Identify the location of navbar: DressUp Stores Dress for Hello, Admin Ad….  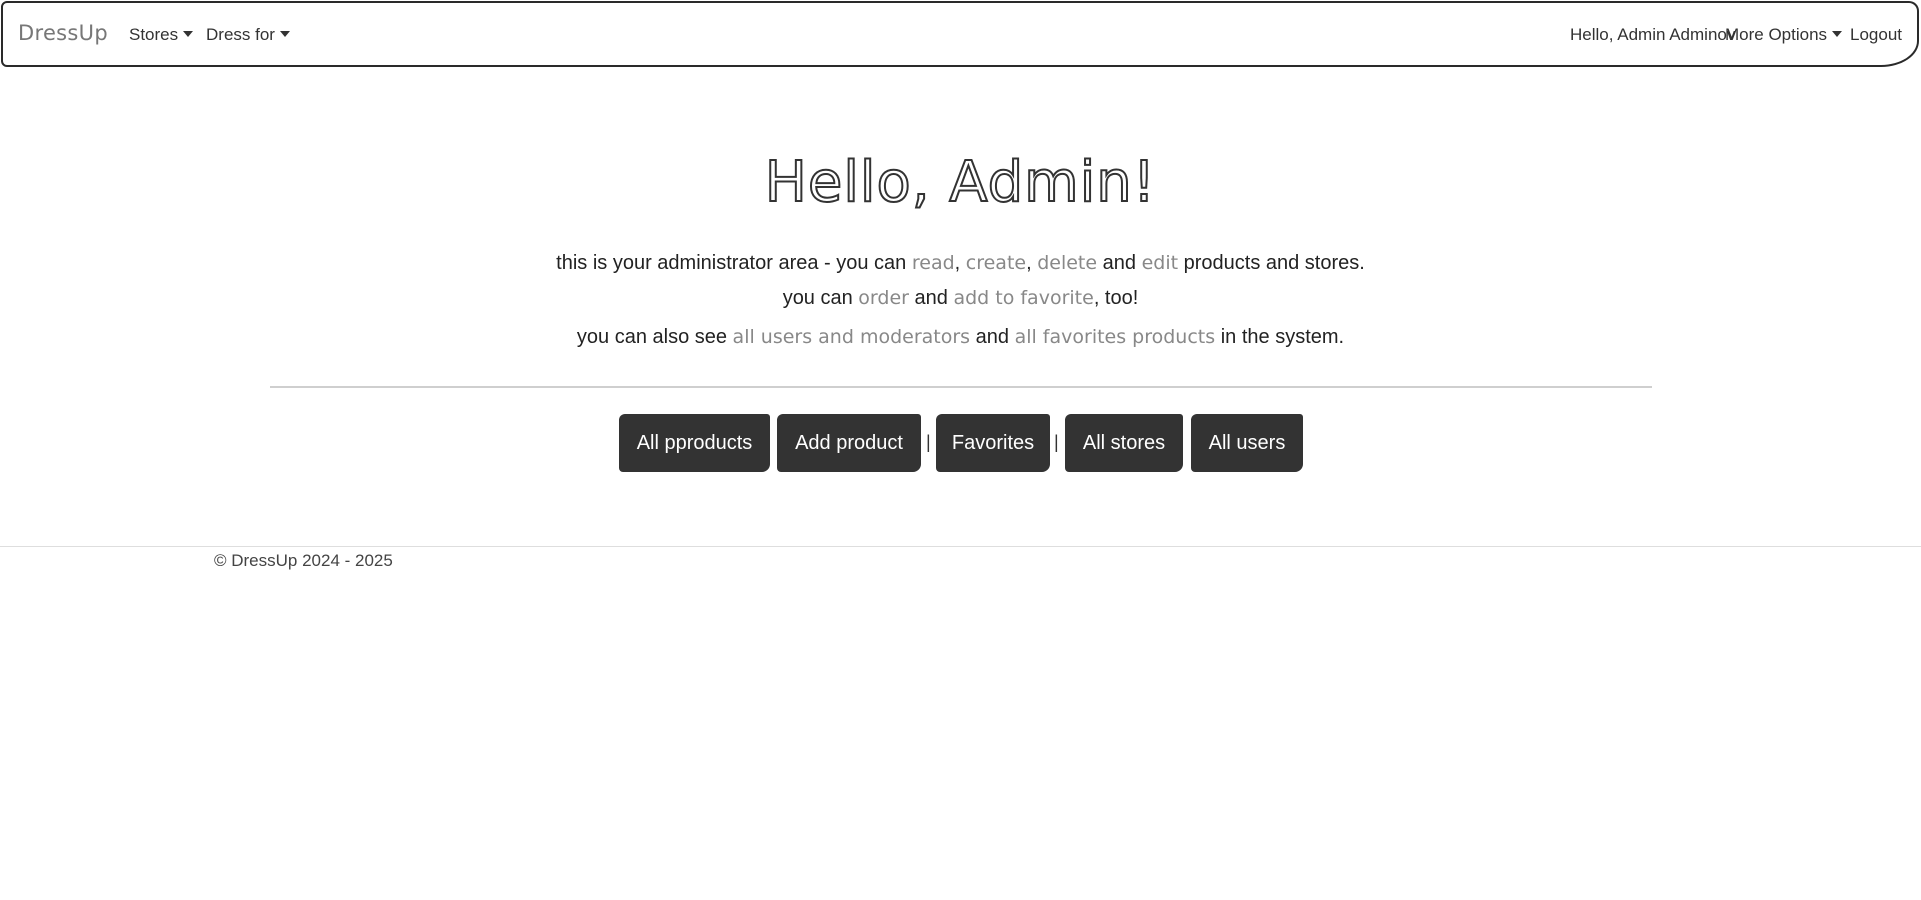
(960, 34).